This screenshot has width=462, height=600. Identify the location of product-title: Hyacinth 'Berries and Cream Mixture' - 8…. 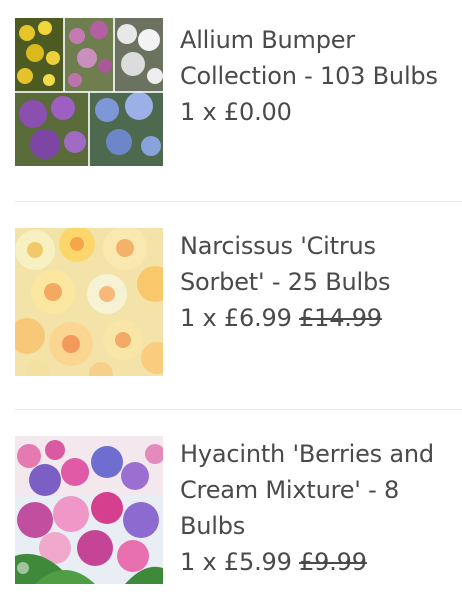
(316, 490).